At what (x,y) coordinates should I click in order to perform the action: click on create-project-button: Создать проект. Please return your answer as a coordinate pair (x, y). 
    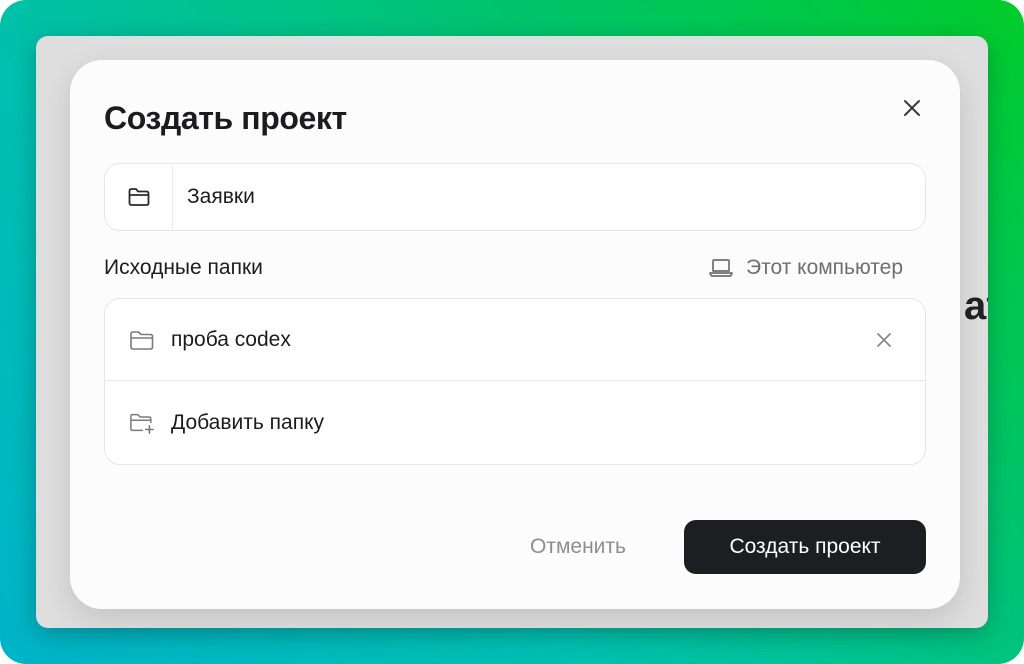
    Looking at the image, I should click on (805, 547).